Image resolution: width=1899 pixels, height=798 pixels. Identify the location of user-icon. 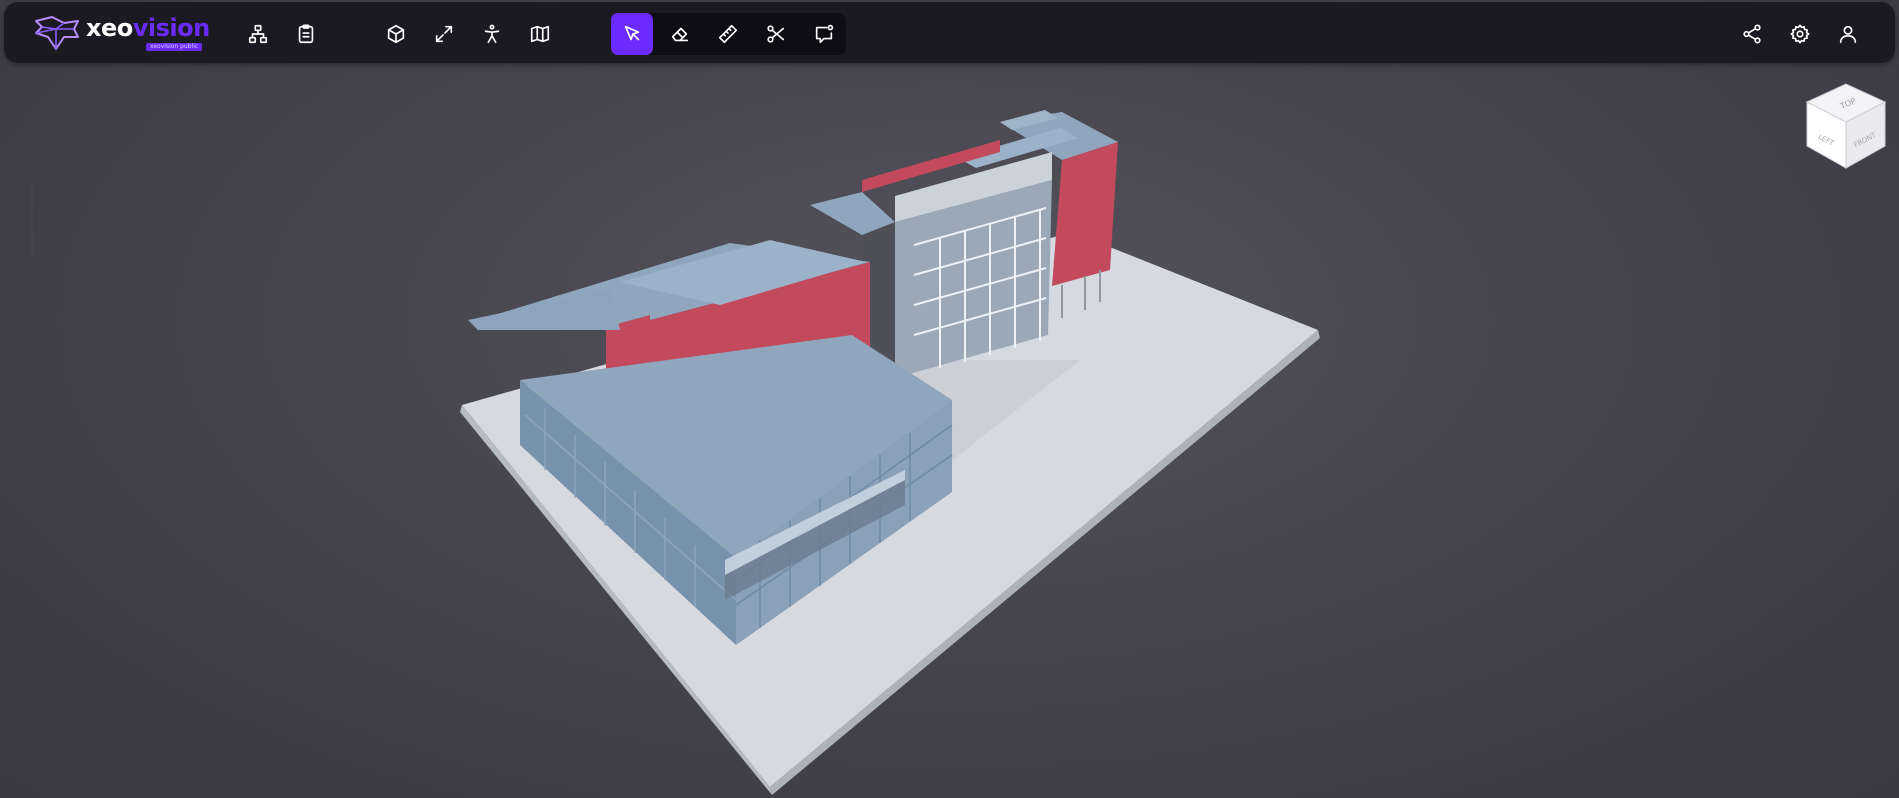
(1848, 34).